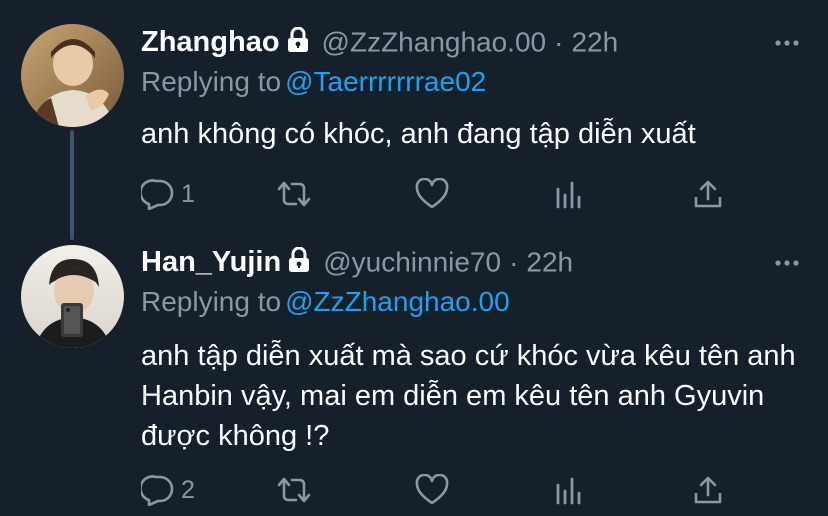 The height and width of the screenshot is (516, 828). What do you see at coordinates (188, 489) in the screenshot?
I see `reply-count: 2` at bounding box center [188, 489].